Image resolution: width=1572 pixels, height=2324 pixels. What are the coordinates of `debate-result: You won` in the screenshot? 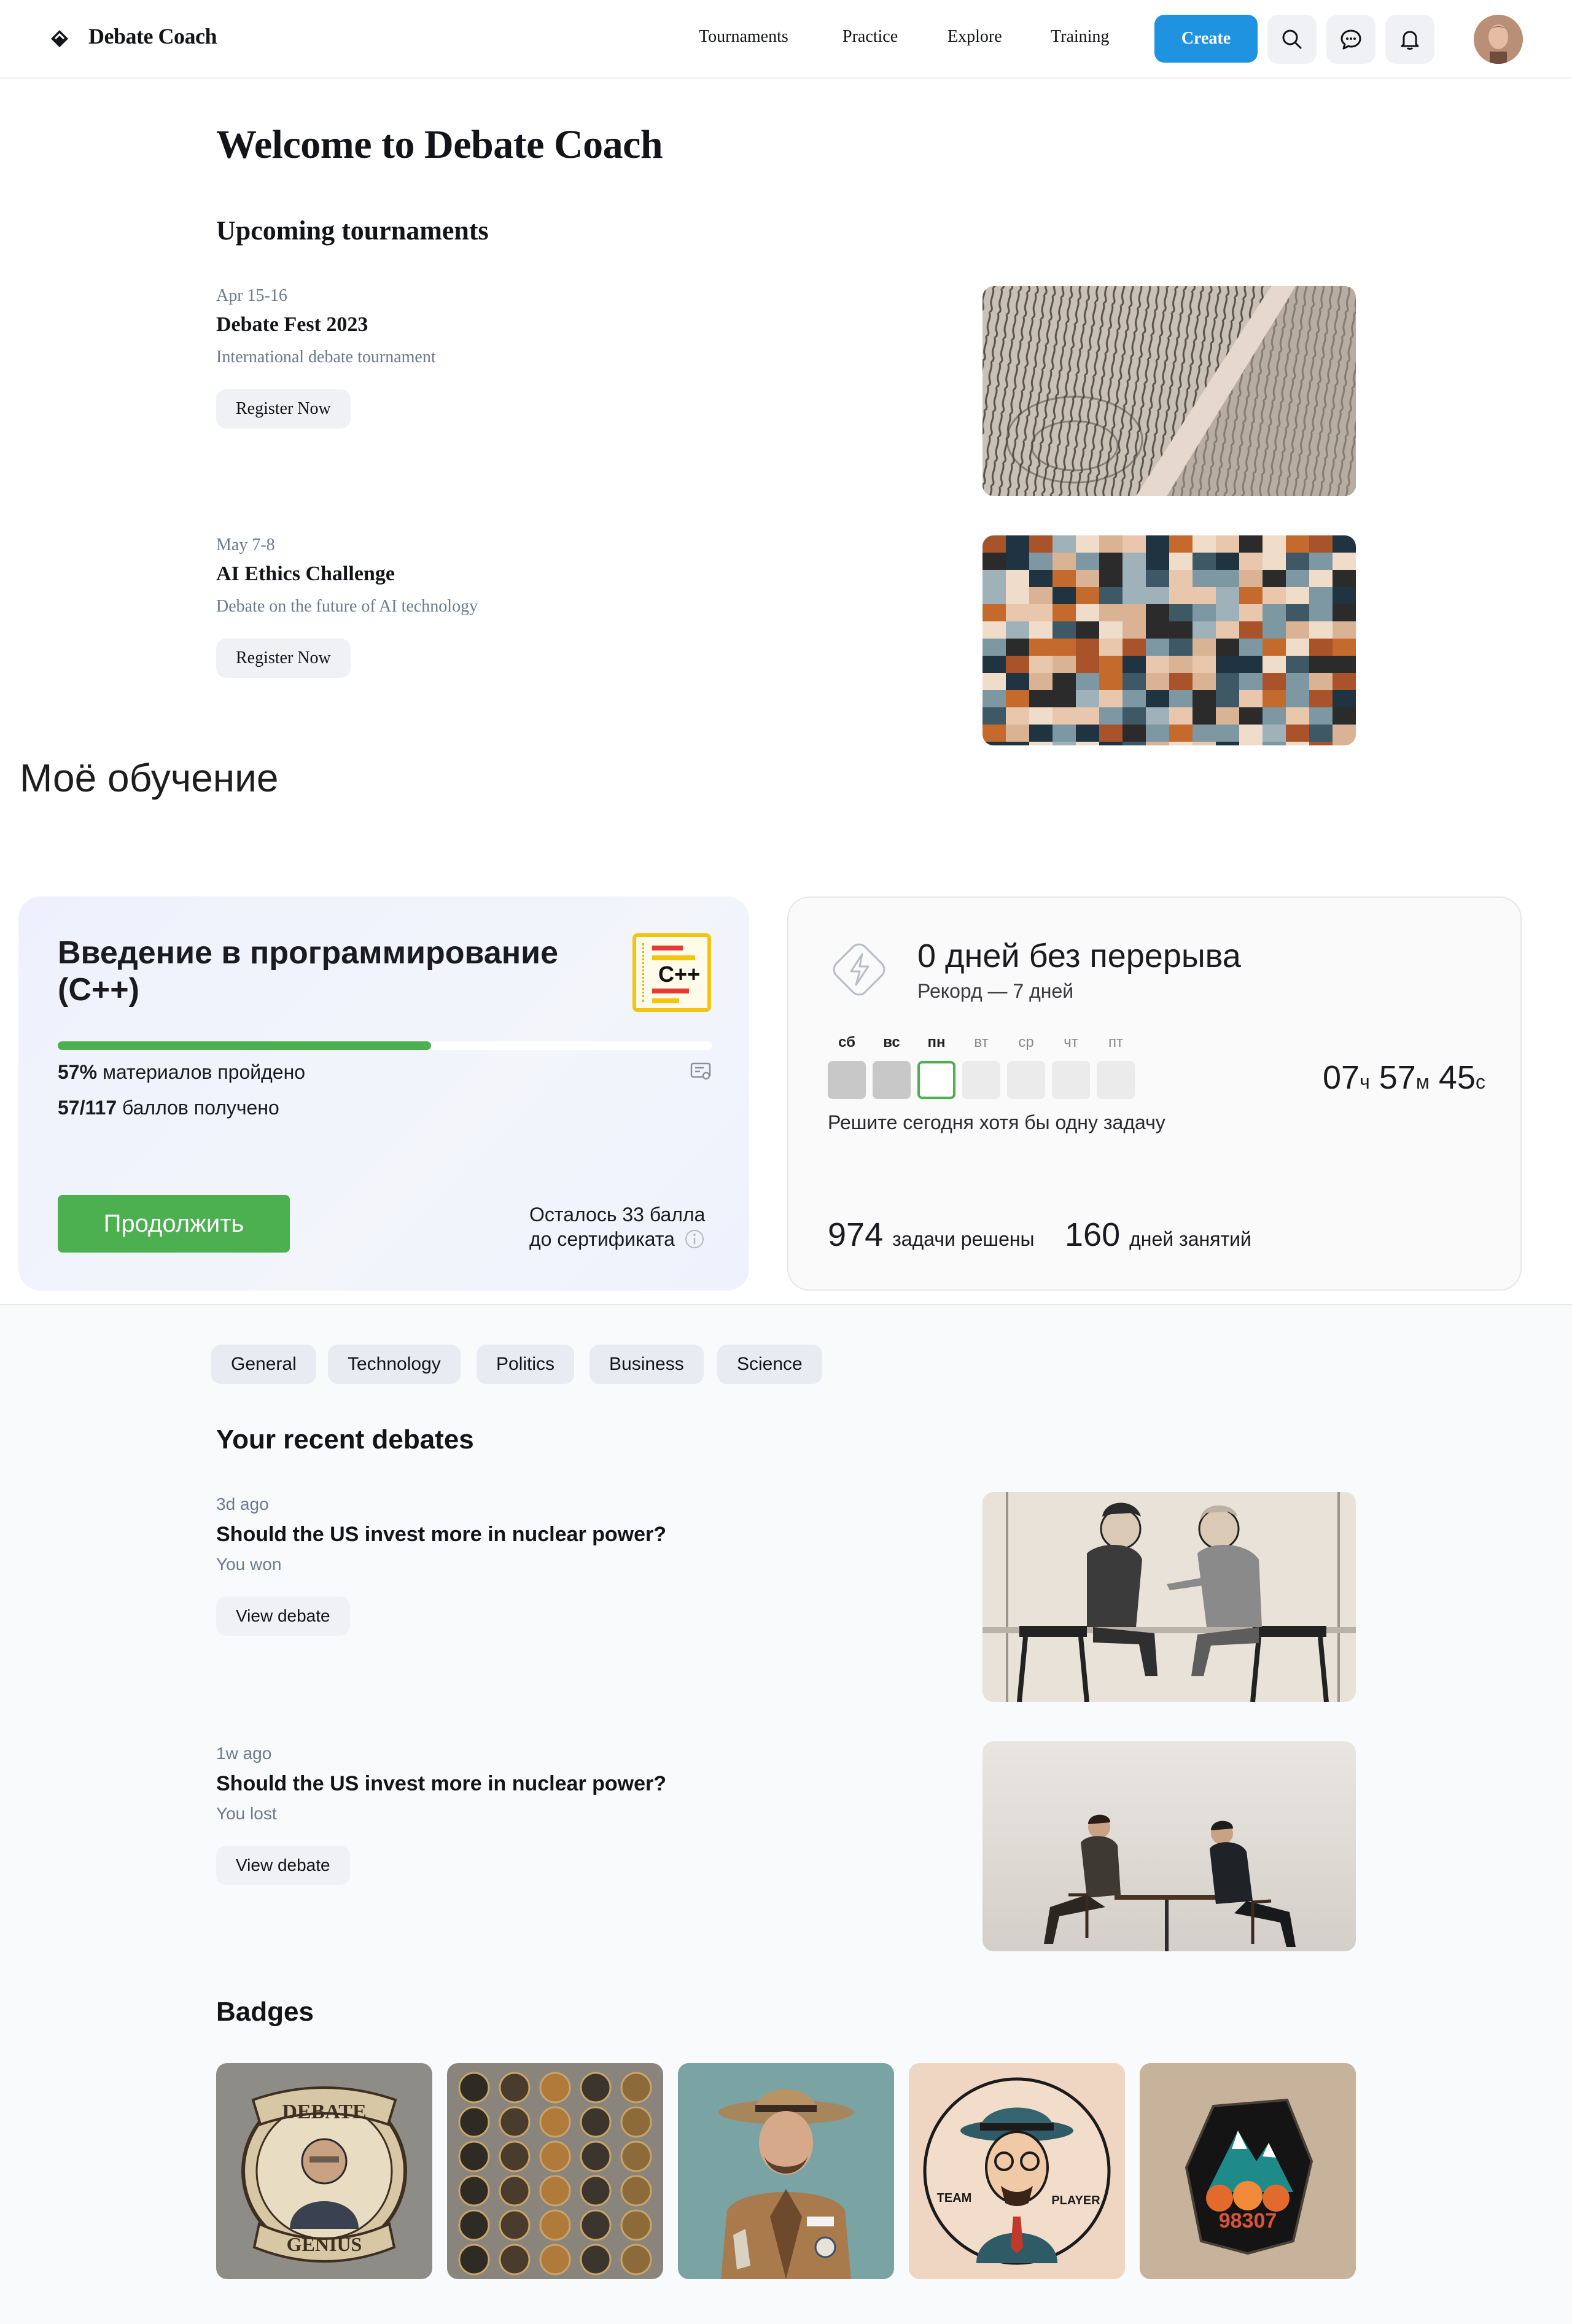 It's located at (249, 1564).